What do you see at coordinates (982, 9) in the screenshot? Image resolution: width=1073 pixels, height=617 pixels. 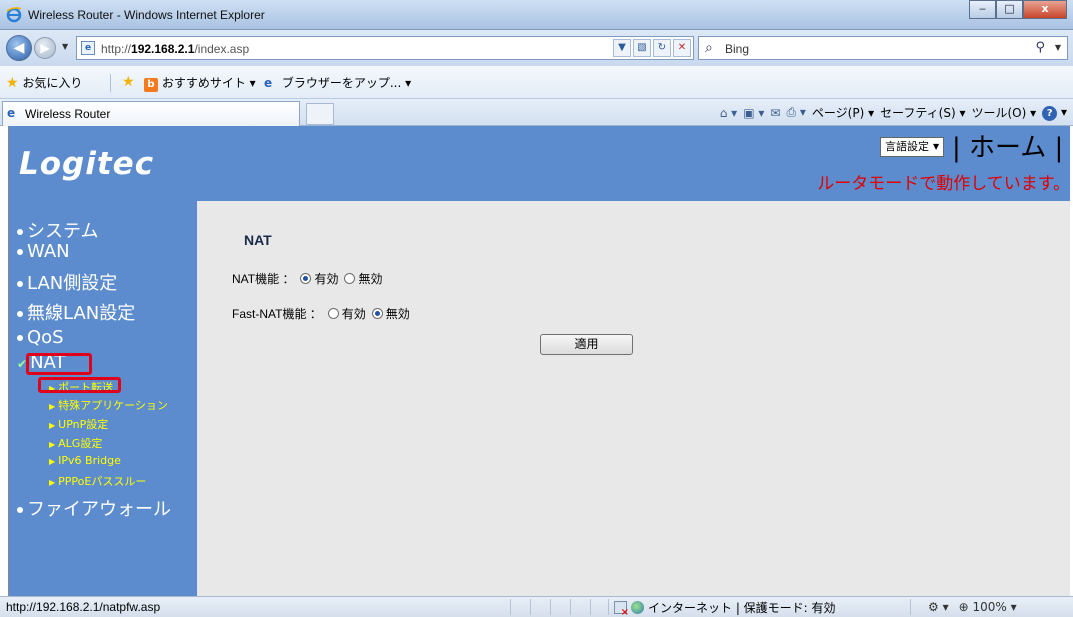 I see `minimize-button: ‒` at bounding box center [982, 9].